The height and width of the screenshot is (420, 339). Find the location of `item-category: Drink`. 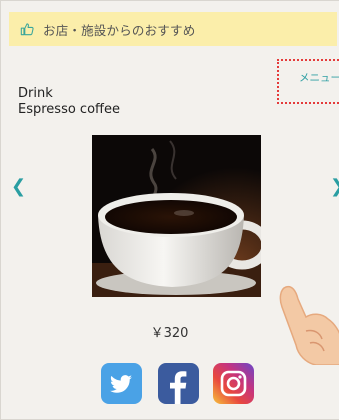

item-category: Drink is located at coordinates (35, 93).